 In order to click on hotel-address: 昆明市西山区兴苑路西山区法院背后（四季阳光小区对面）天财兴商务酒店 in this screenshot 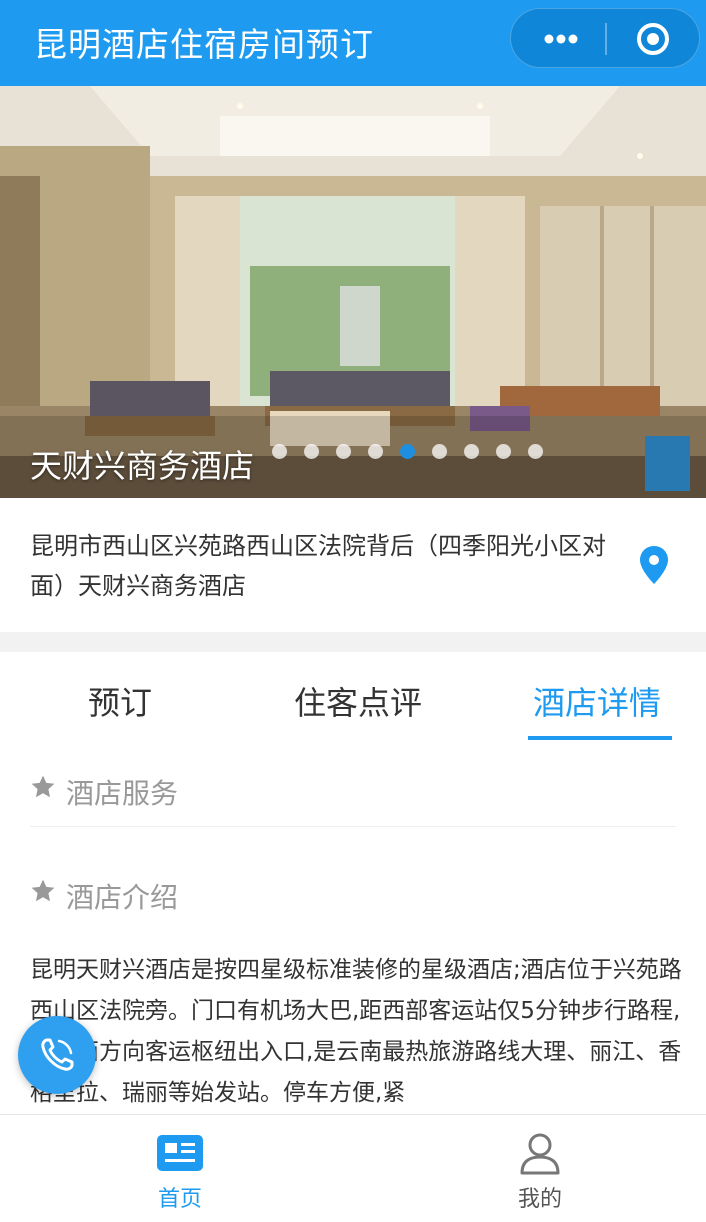, I will do `click(318, 566)`.